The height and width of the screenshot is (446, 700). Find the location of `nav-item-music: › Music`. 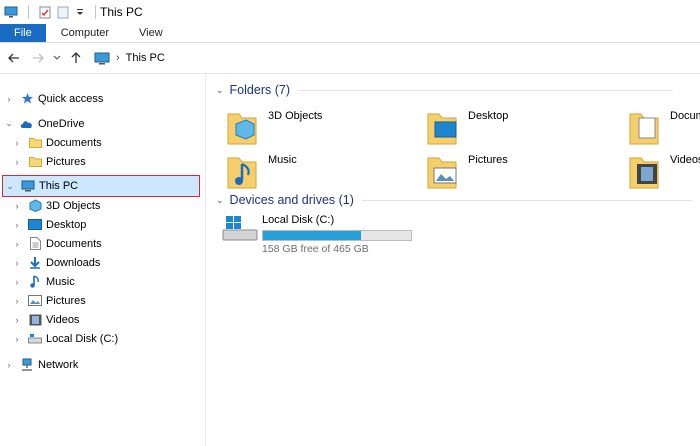

nav-item-music: › Music is located at coordinates (43, 281).